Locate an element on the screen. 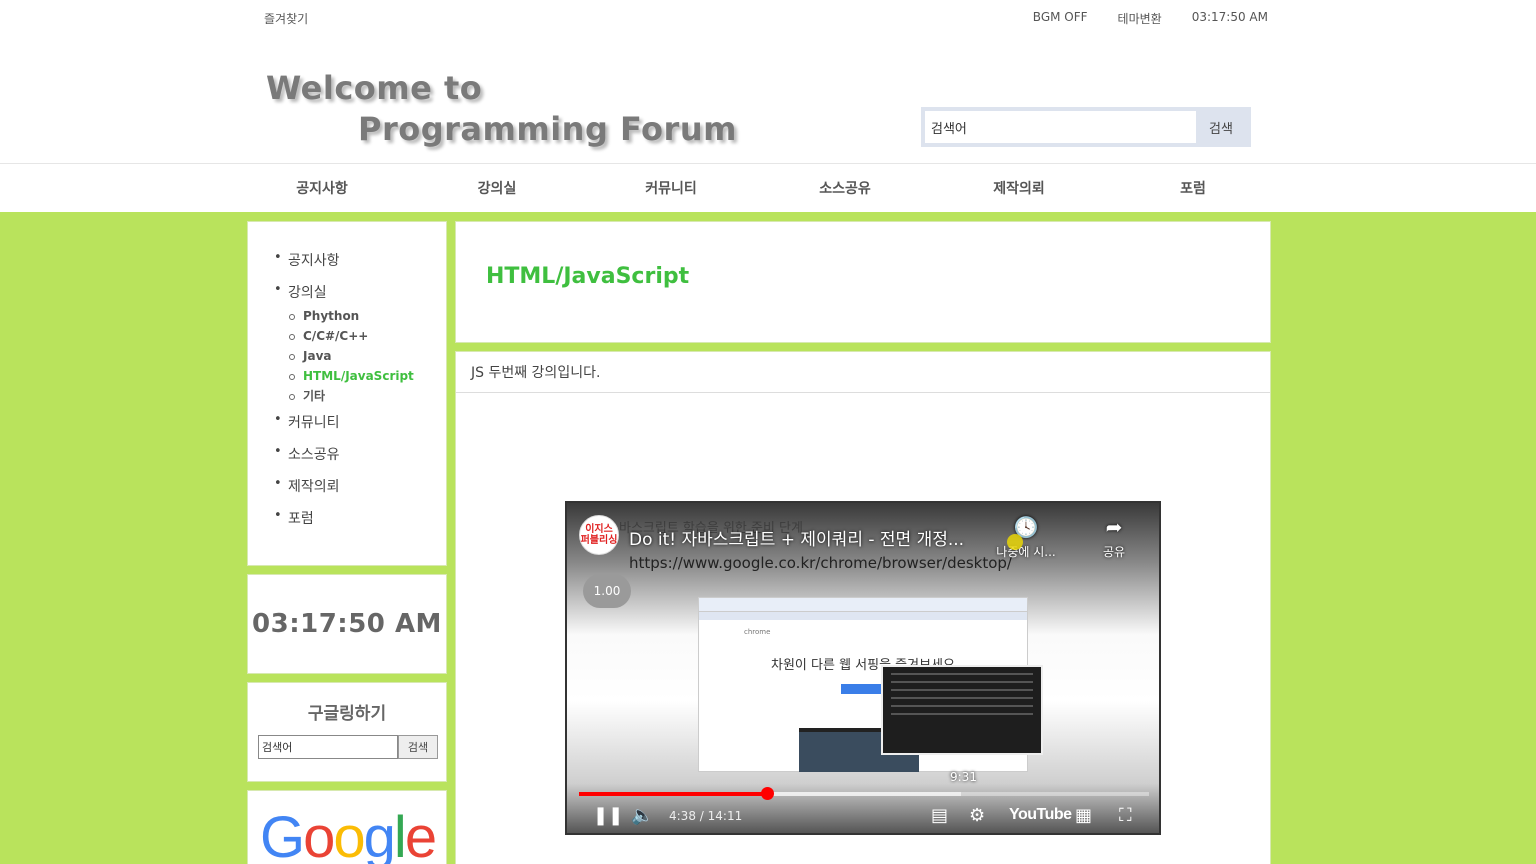 This screenshot has height=864, width=1536. playback-speed-badge: 1.00 is located at coordinates (607, 591).